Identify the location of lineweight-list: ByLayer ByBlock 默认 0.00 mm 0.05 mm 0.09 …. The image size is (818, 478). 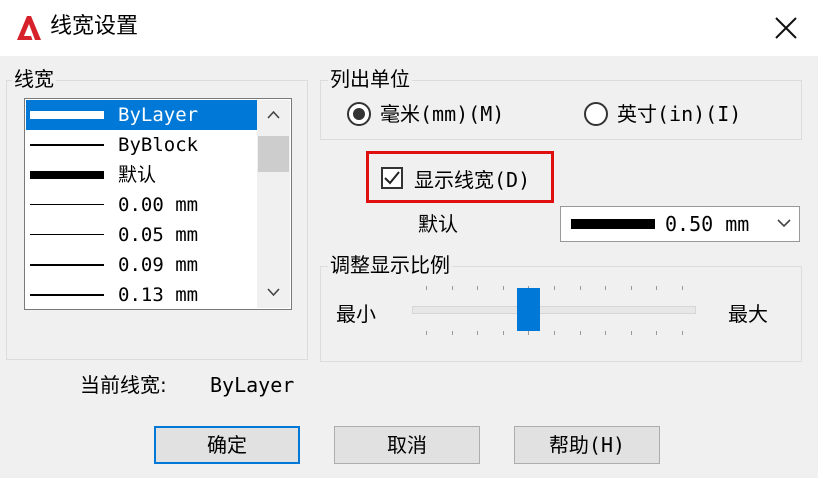
(158, 204).